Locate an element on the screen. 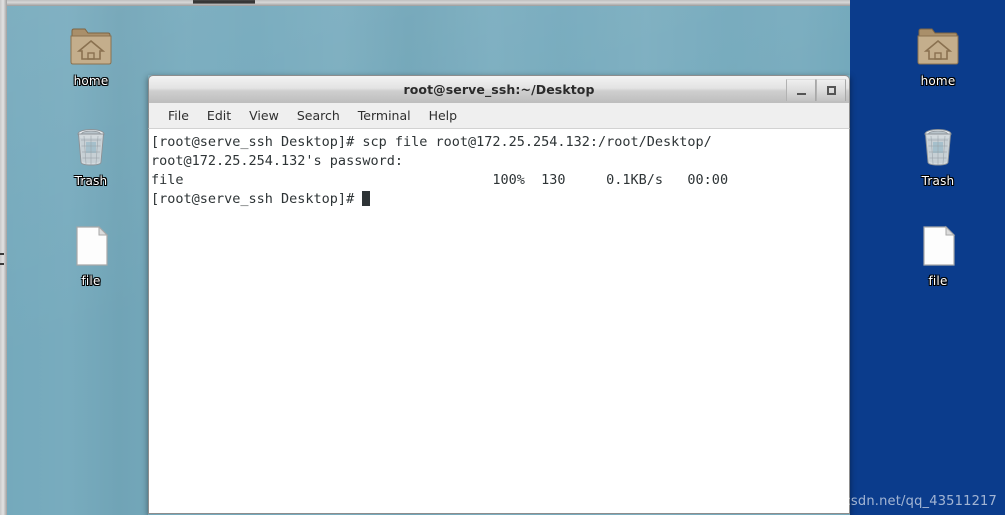  screen-edge-ticks is located at coordinates (3, 264).